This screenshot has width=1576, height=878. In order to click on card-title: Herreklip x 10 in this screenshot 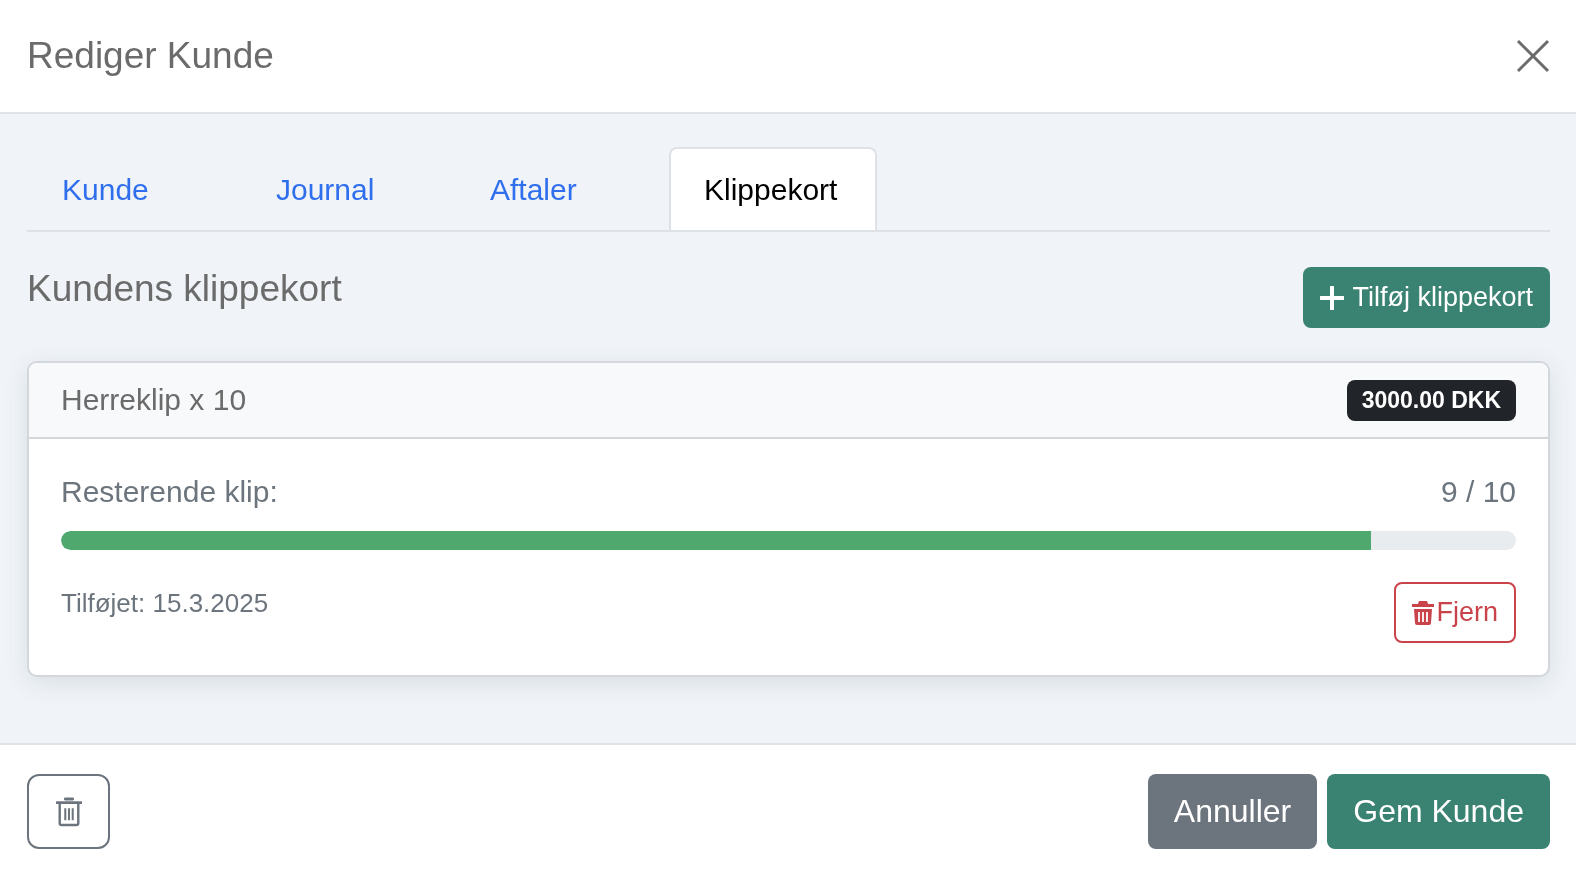, I will do `click(154, 400)`.